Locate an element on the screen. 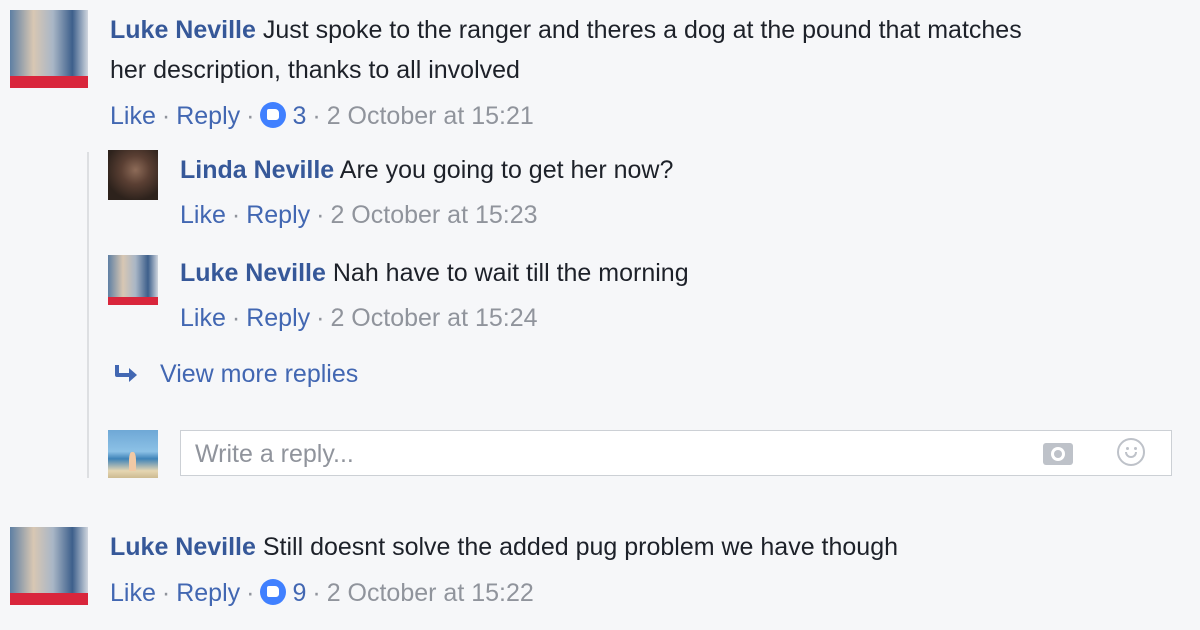  reply-thread-line is located at coordinates (88, 315).